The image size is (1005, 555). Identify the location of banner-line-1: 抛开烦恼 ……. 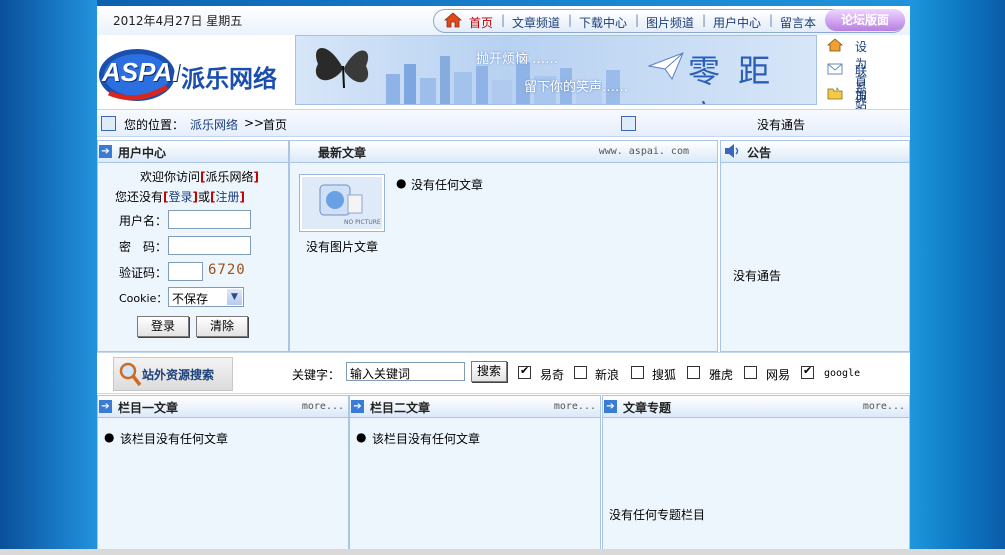
(517, 59).